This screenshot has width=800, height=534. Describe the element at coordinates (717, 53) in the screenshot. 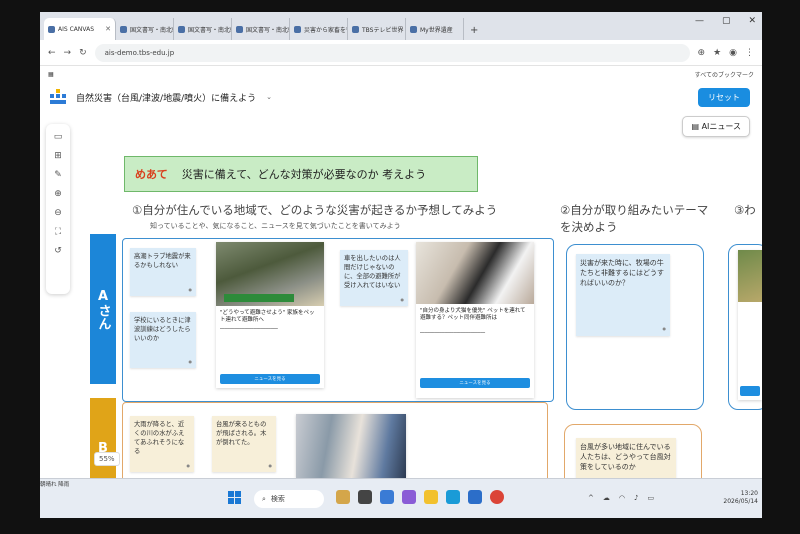

I see `star-icon: ★` at that location.